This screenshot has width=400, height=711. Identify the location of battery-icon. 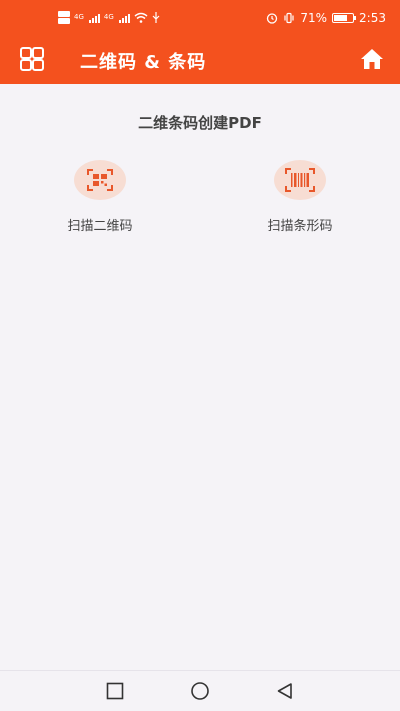
(344, 18).